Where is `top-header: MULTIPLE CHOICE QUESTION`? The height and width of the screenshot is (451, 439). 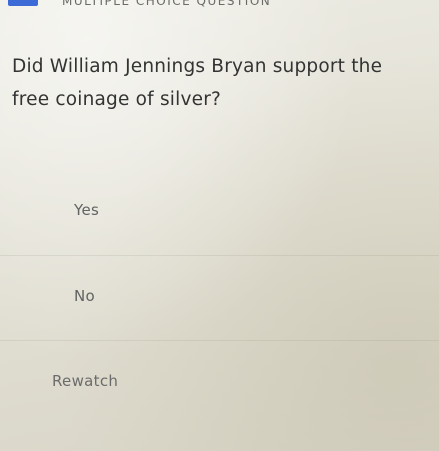
top-header: MULTIPLE CHOICE QUESTION is located at coordinates (219, 4).